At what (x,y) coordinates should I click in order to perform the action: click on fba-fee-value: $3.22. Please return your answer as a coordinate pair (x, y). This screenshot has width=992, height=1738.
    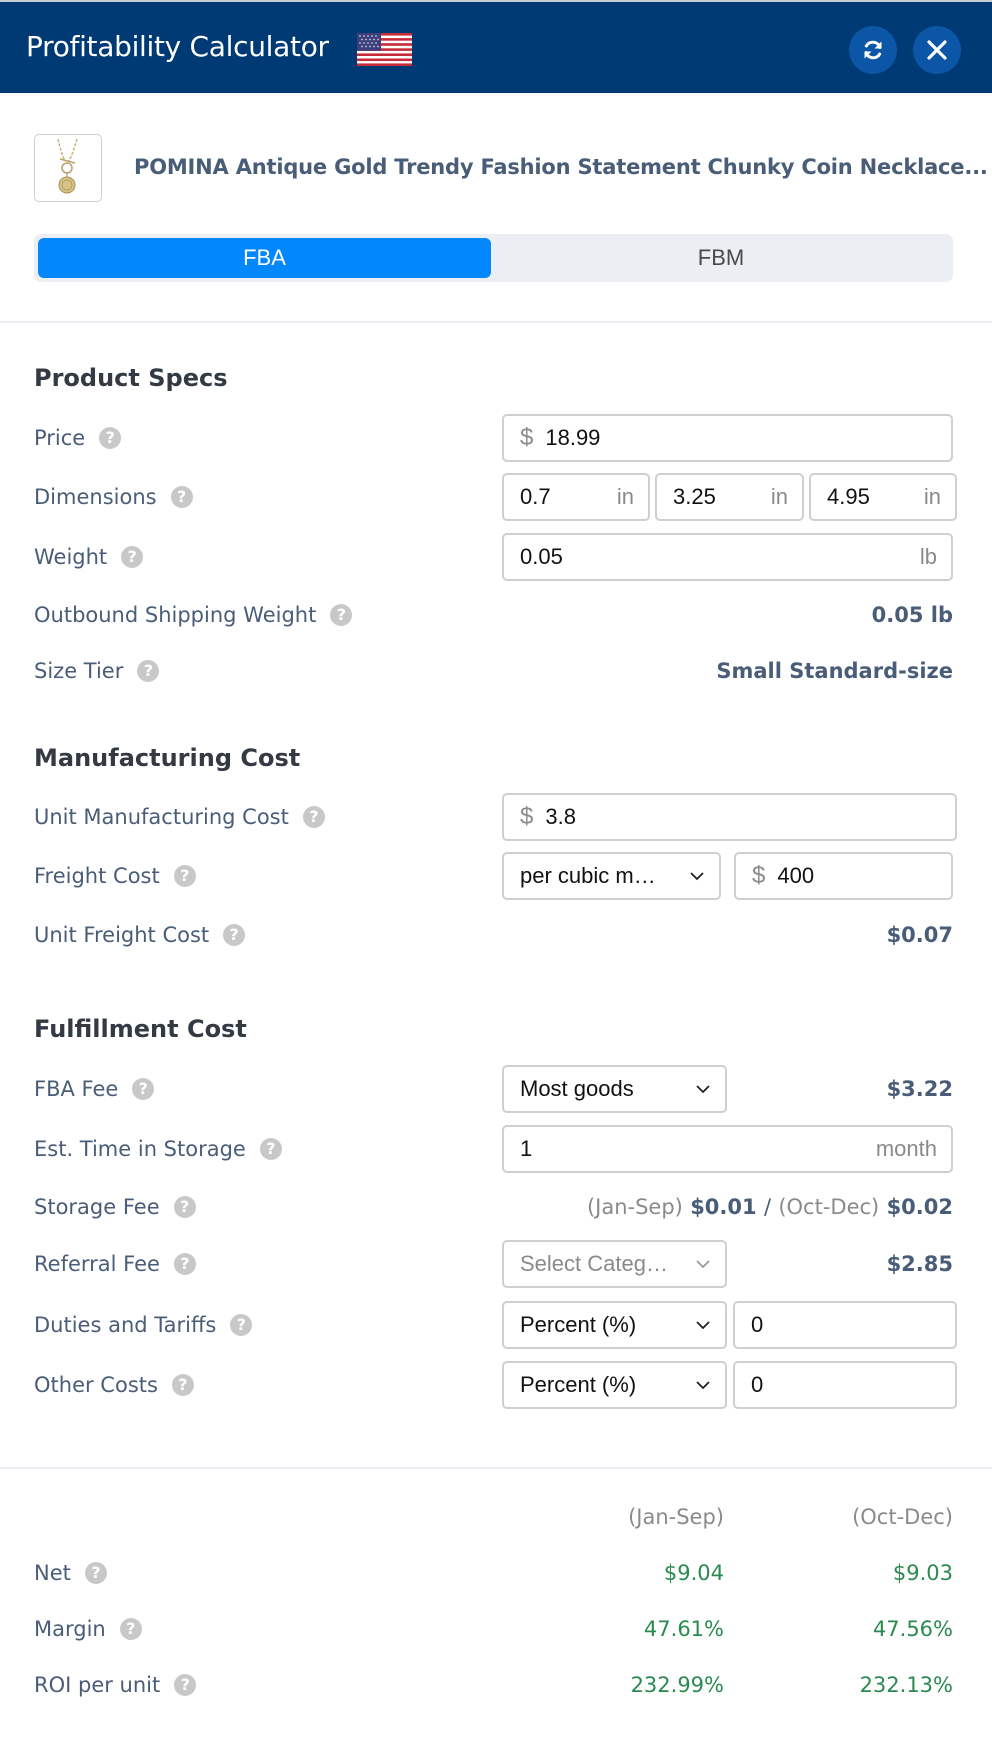
    Looking at the image, I should click on (919, 1089).